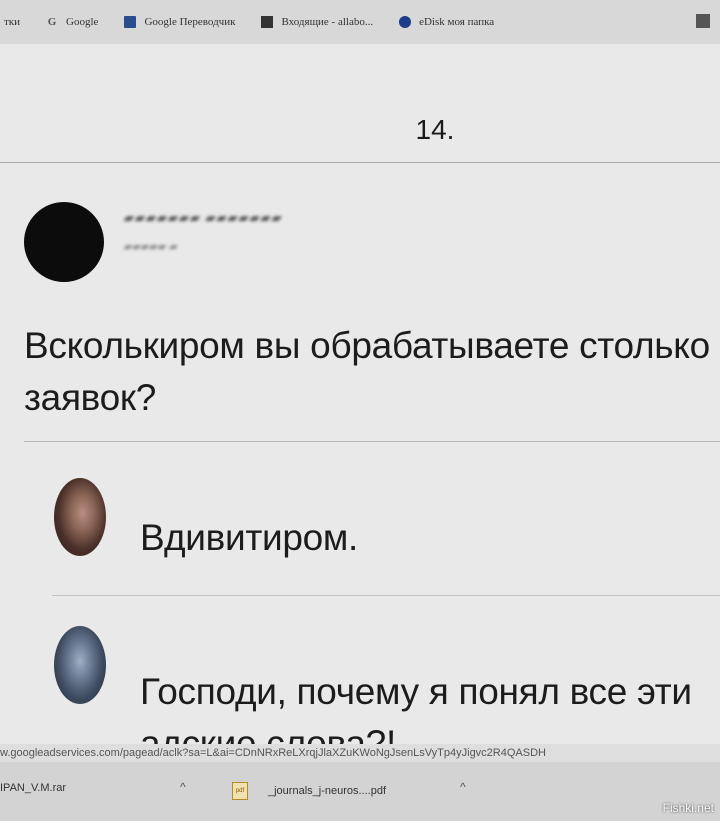 This screenshot has width=720, height=821. I want to click on download-filename: IPAN_V.M.rar, so click(33, 788).